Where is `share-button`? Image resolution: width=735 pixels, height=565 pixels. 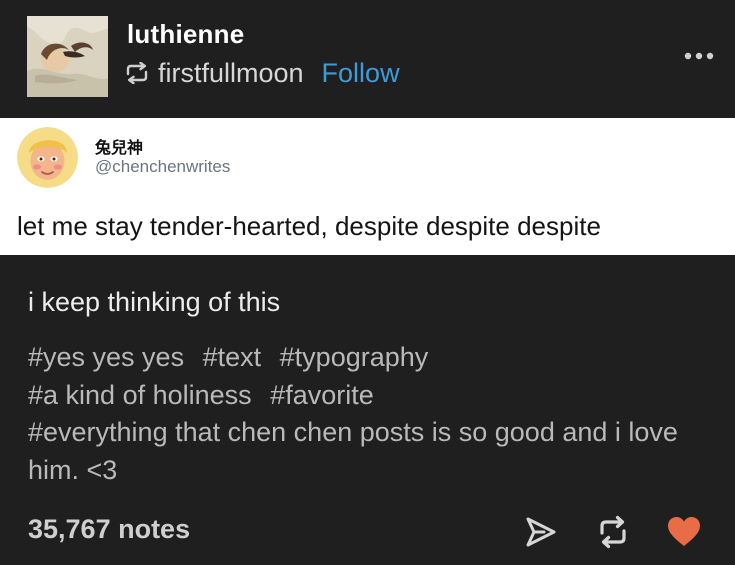
share-button is located at coordinates (540, 532).